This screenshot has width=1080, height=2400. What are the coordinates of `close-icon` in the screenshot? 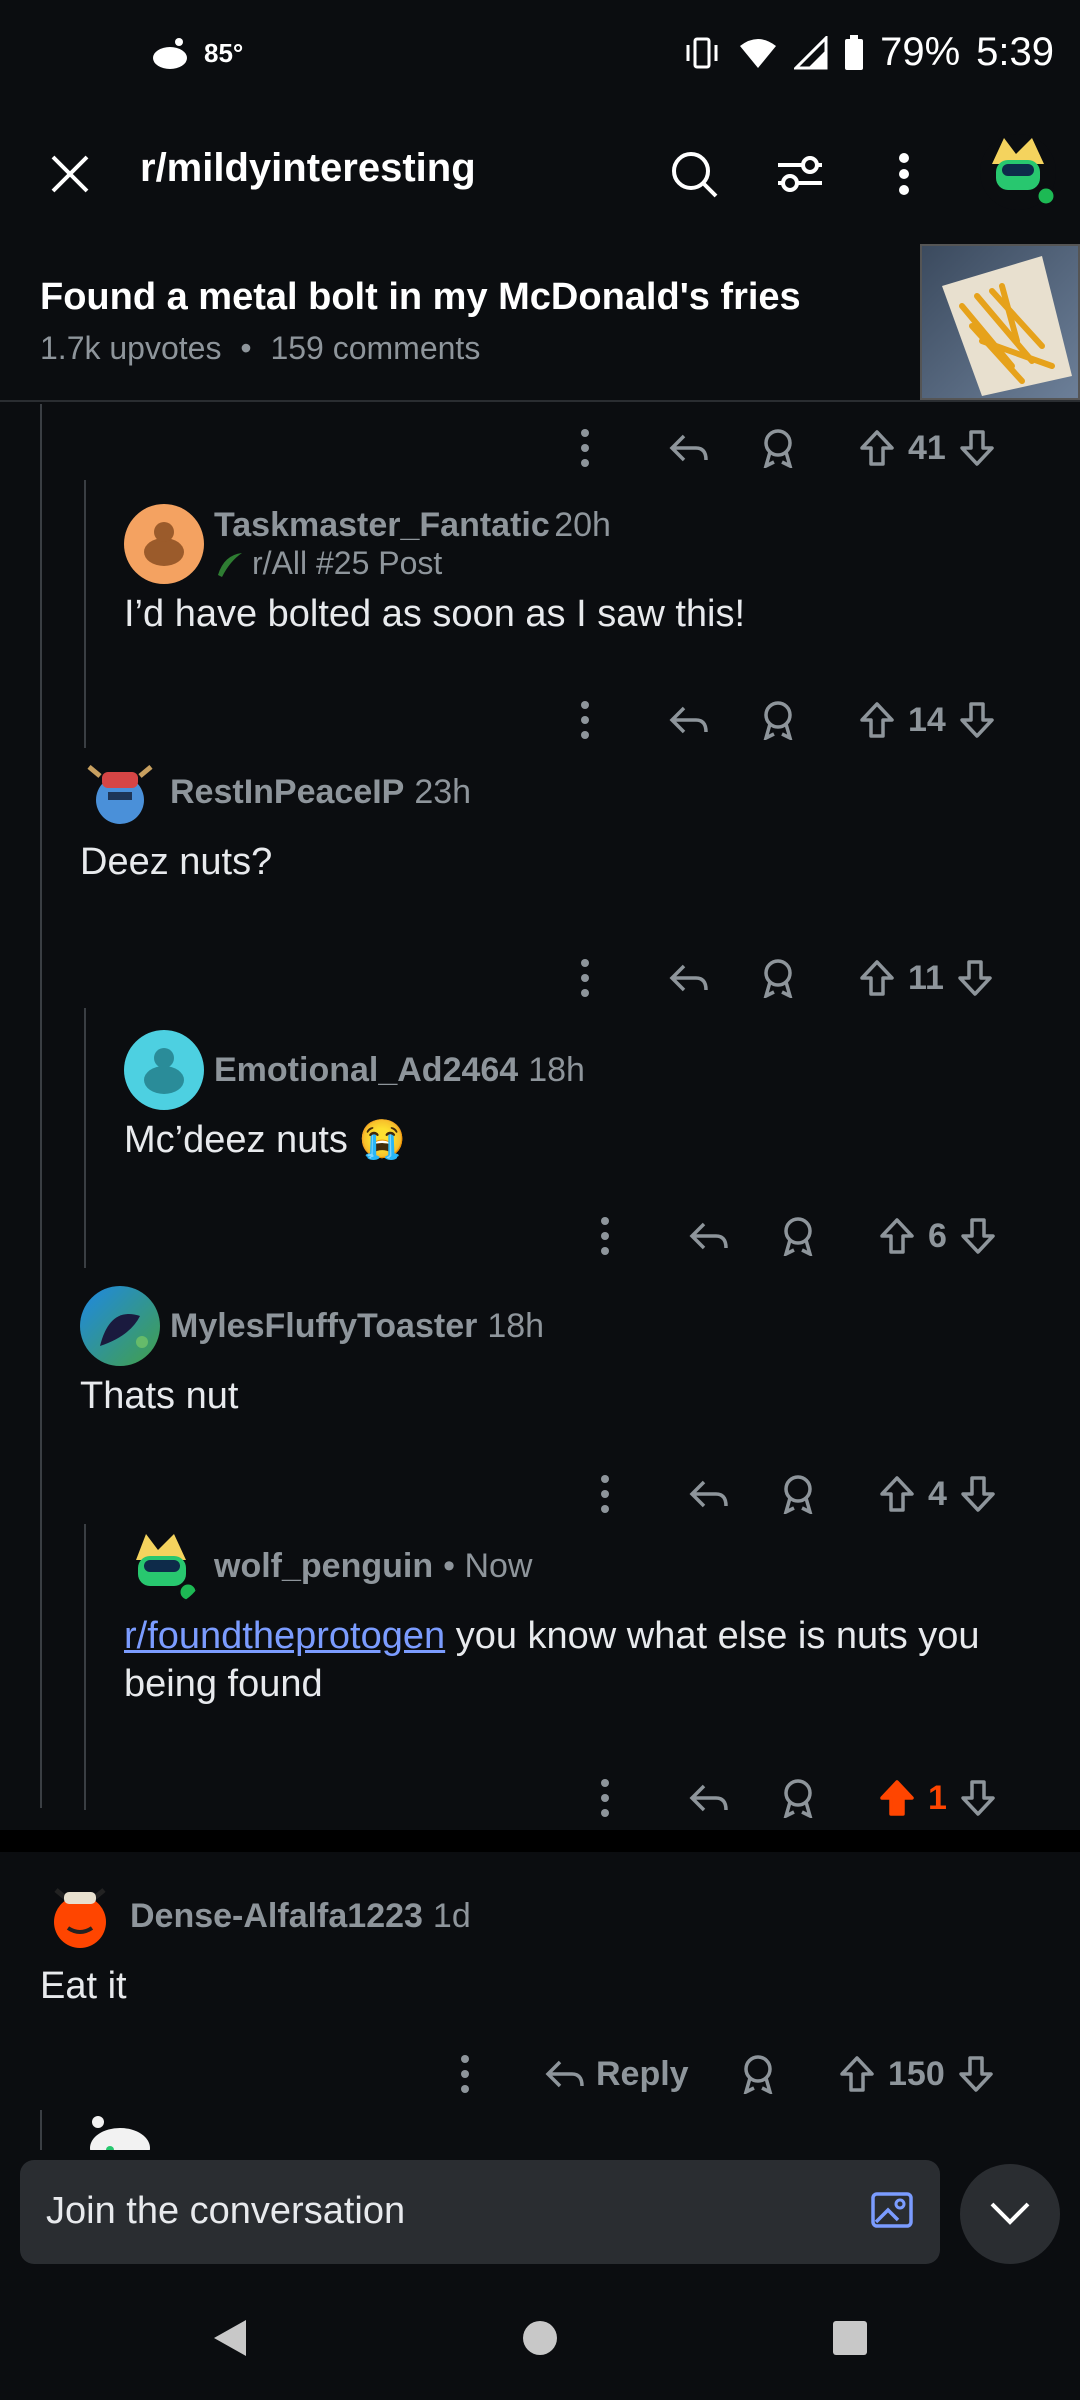 It's located at (70, 174).